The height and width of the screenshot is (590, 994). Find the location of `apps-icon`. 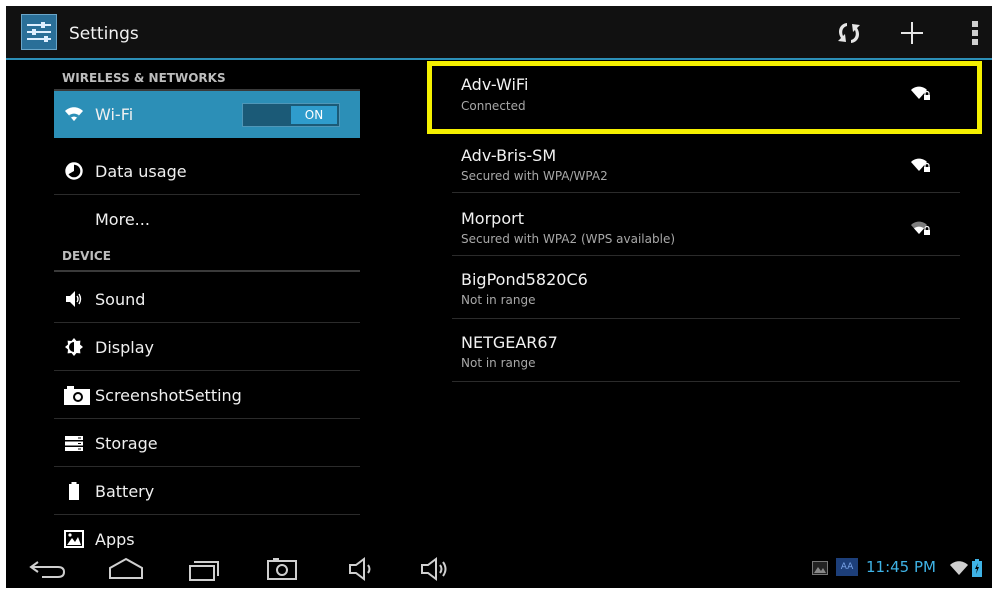

apps-icon is located at coordinates (74, 539).